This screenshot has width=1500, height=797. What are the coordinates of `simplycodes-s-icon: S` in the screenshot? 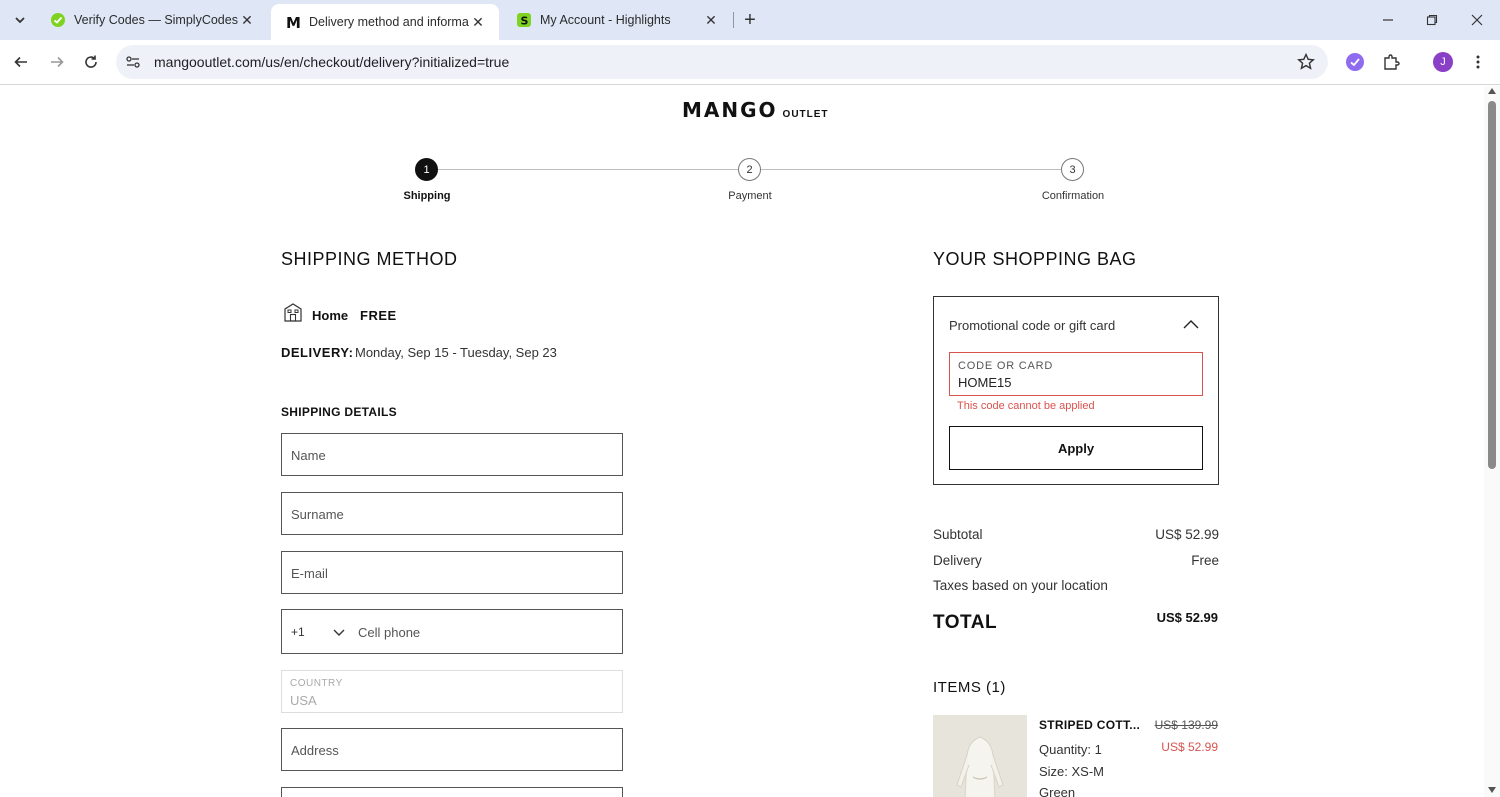 It's located at (524, 20).